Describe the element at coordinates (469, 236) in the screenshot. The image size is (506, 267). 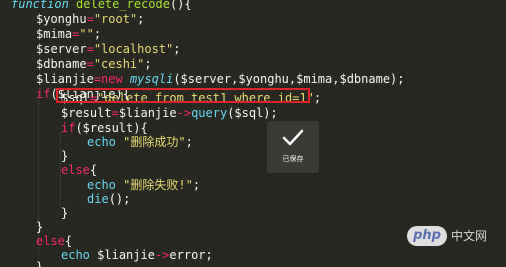
I see `watermark-text: 中文网` at that location.